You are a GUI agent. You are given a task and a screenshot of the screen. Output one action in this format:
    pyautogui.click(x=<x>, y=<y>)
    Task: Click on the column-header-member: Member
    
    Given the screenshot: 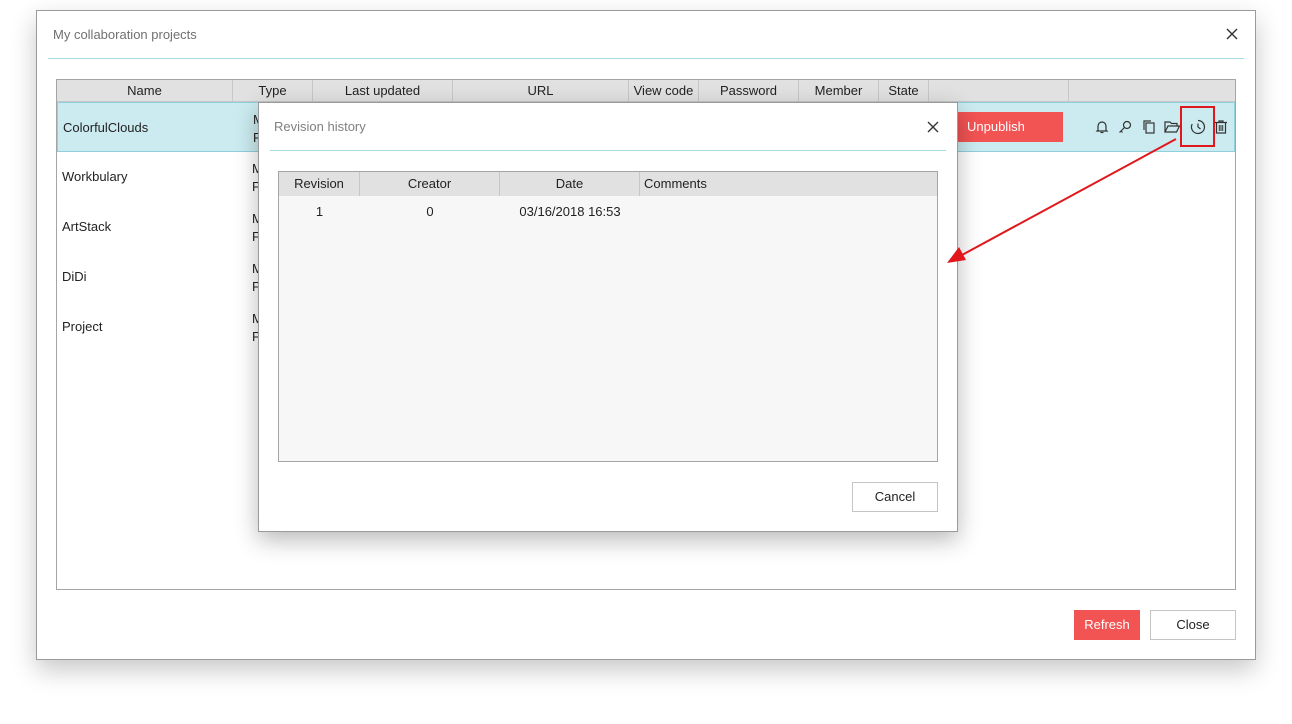 What is the action you would take?
    pyautogui.click(x=839, y=91)
    